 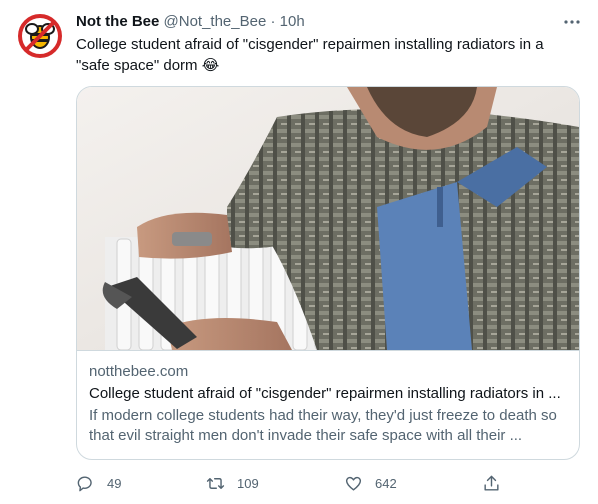 I want to click on more-options-button, so click(x=572, y=22).